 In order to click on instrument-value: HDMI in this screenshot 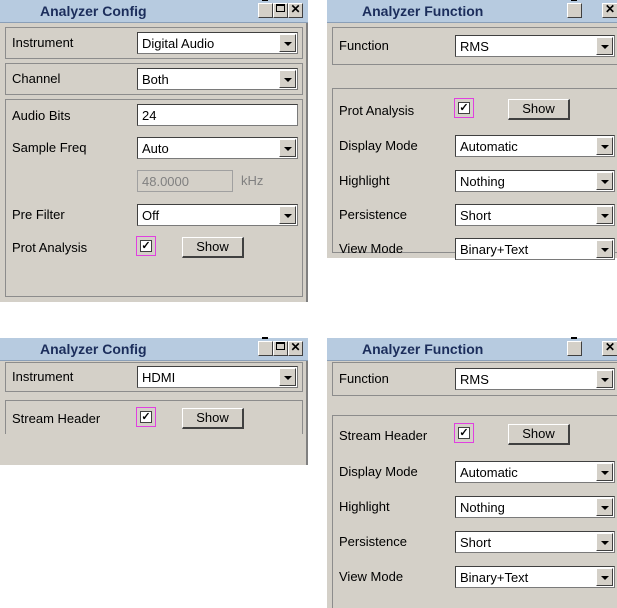, I will do `click(159, 377)`.